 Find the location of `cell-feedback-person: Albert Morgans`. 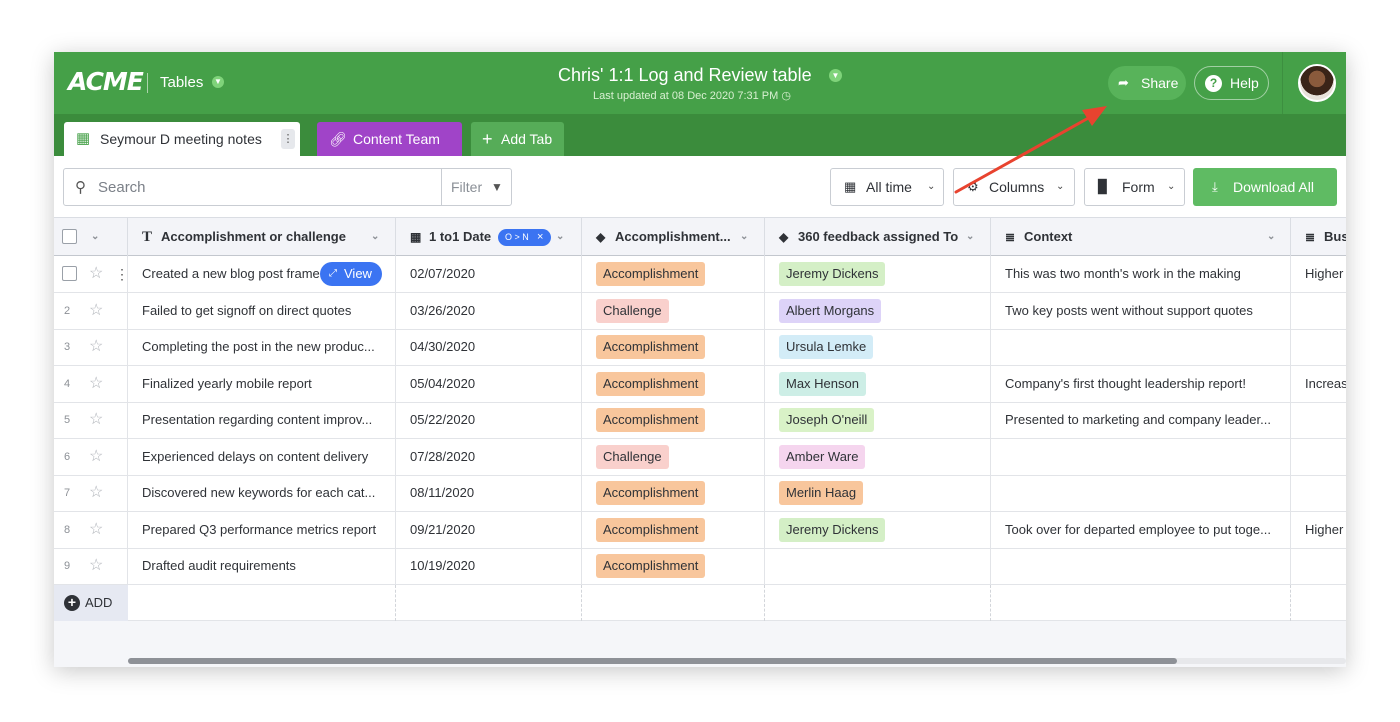

cell-feedback-person: Albert Morgans is located at coordinates (878, 310).